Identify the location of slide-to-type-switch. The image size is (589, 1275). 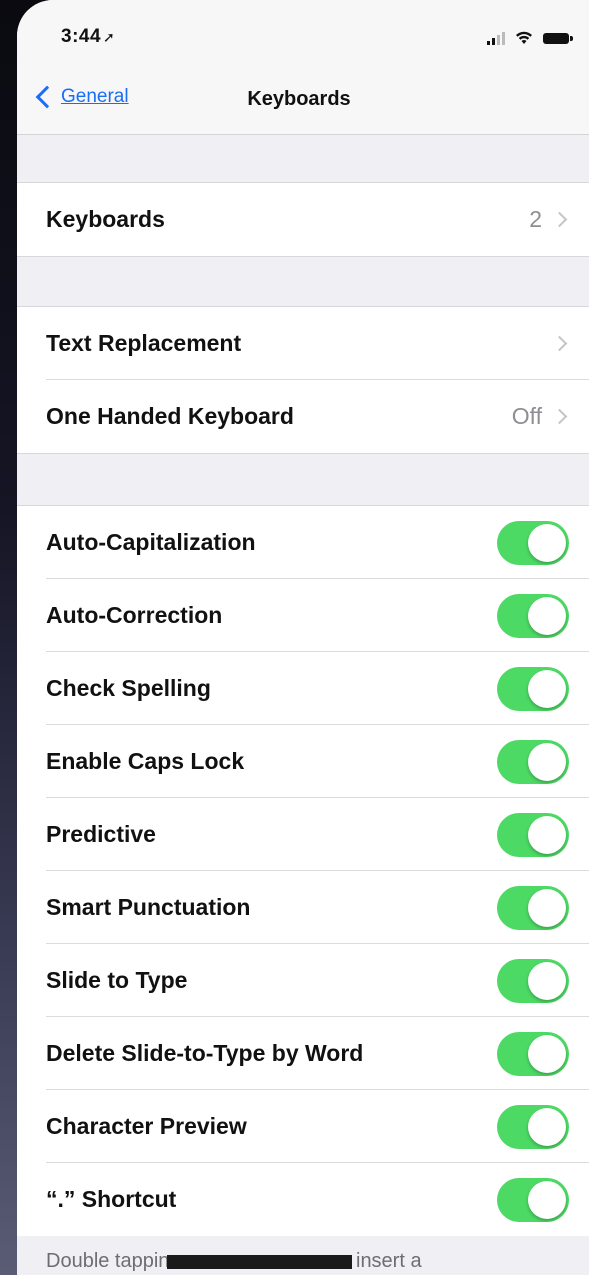
(533, 980).